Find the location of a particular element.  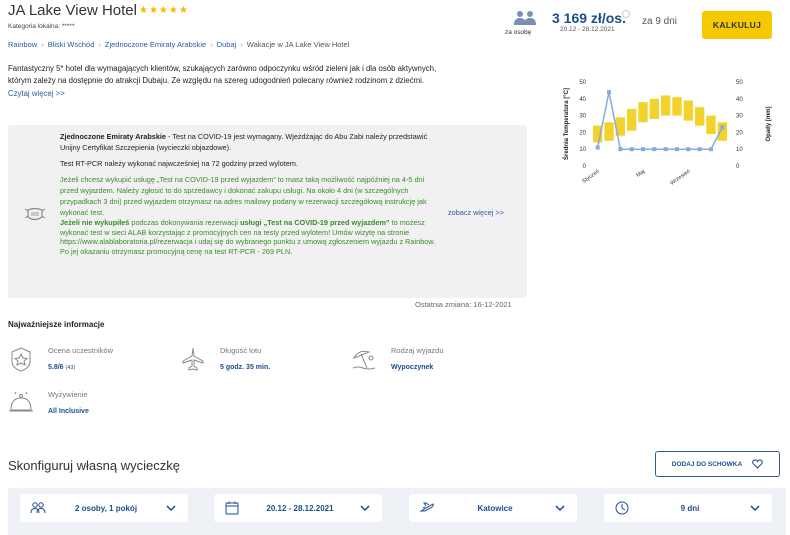

info-label: Rodzaj wyjazdu is located at coordinates (417, 350).